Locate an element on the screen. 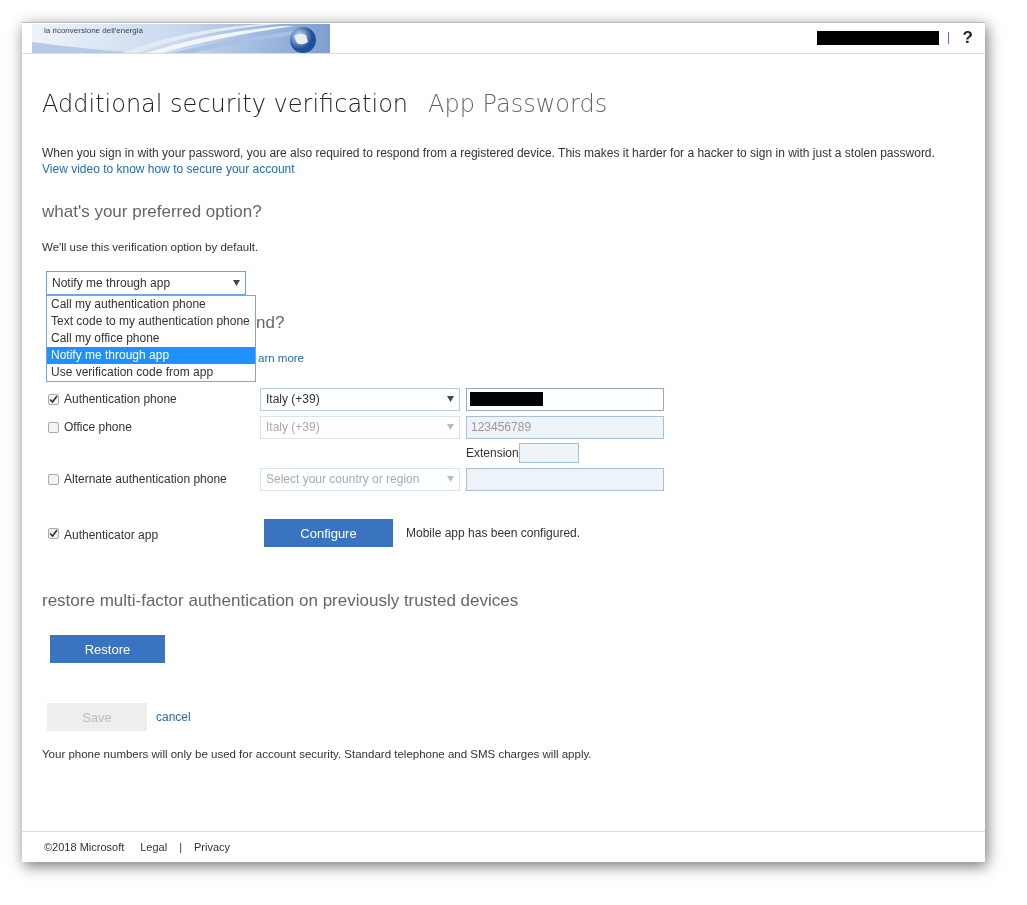 The image size is (1027, 905). method-label: Office phone is located at coordinates (98, 427).